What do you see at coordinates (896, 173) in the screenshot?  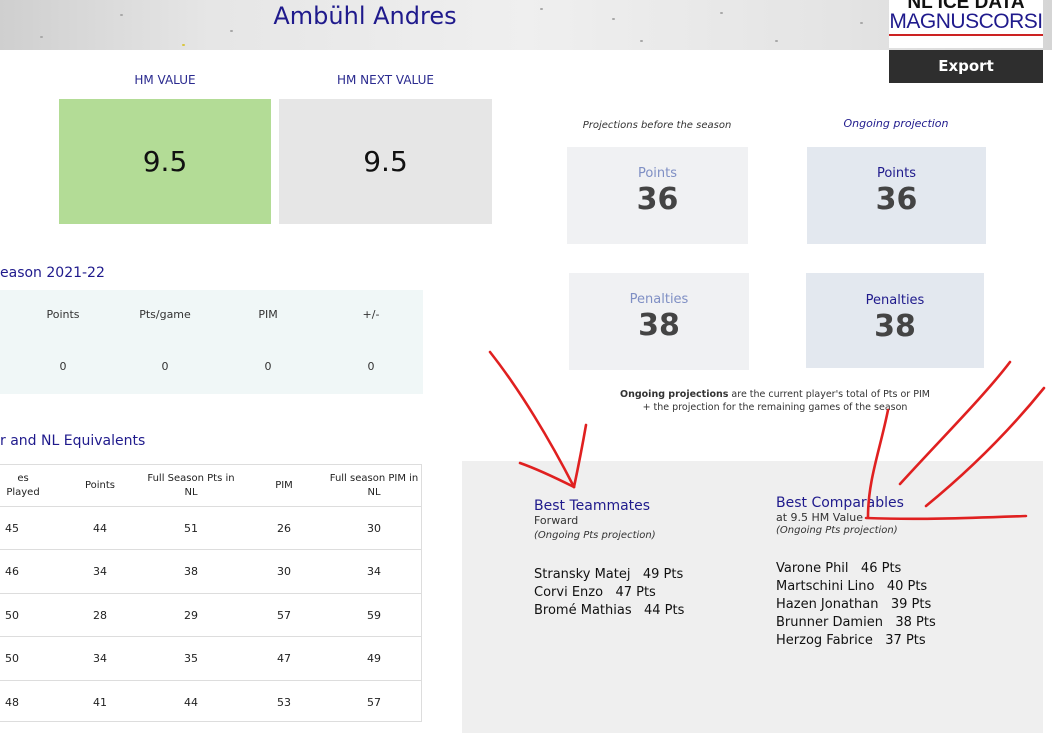 I see `ongoing-points-label: Points` at bounding box center [896, 173].